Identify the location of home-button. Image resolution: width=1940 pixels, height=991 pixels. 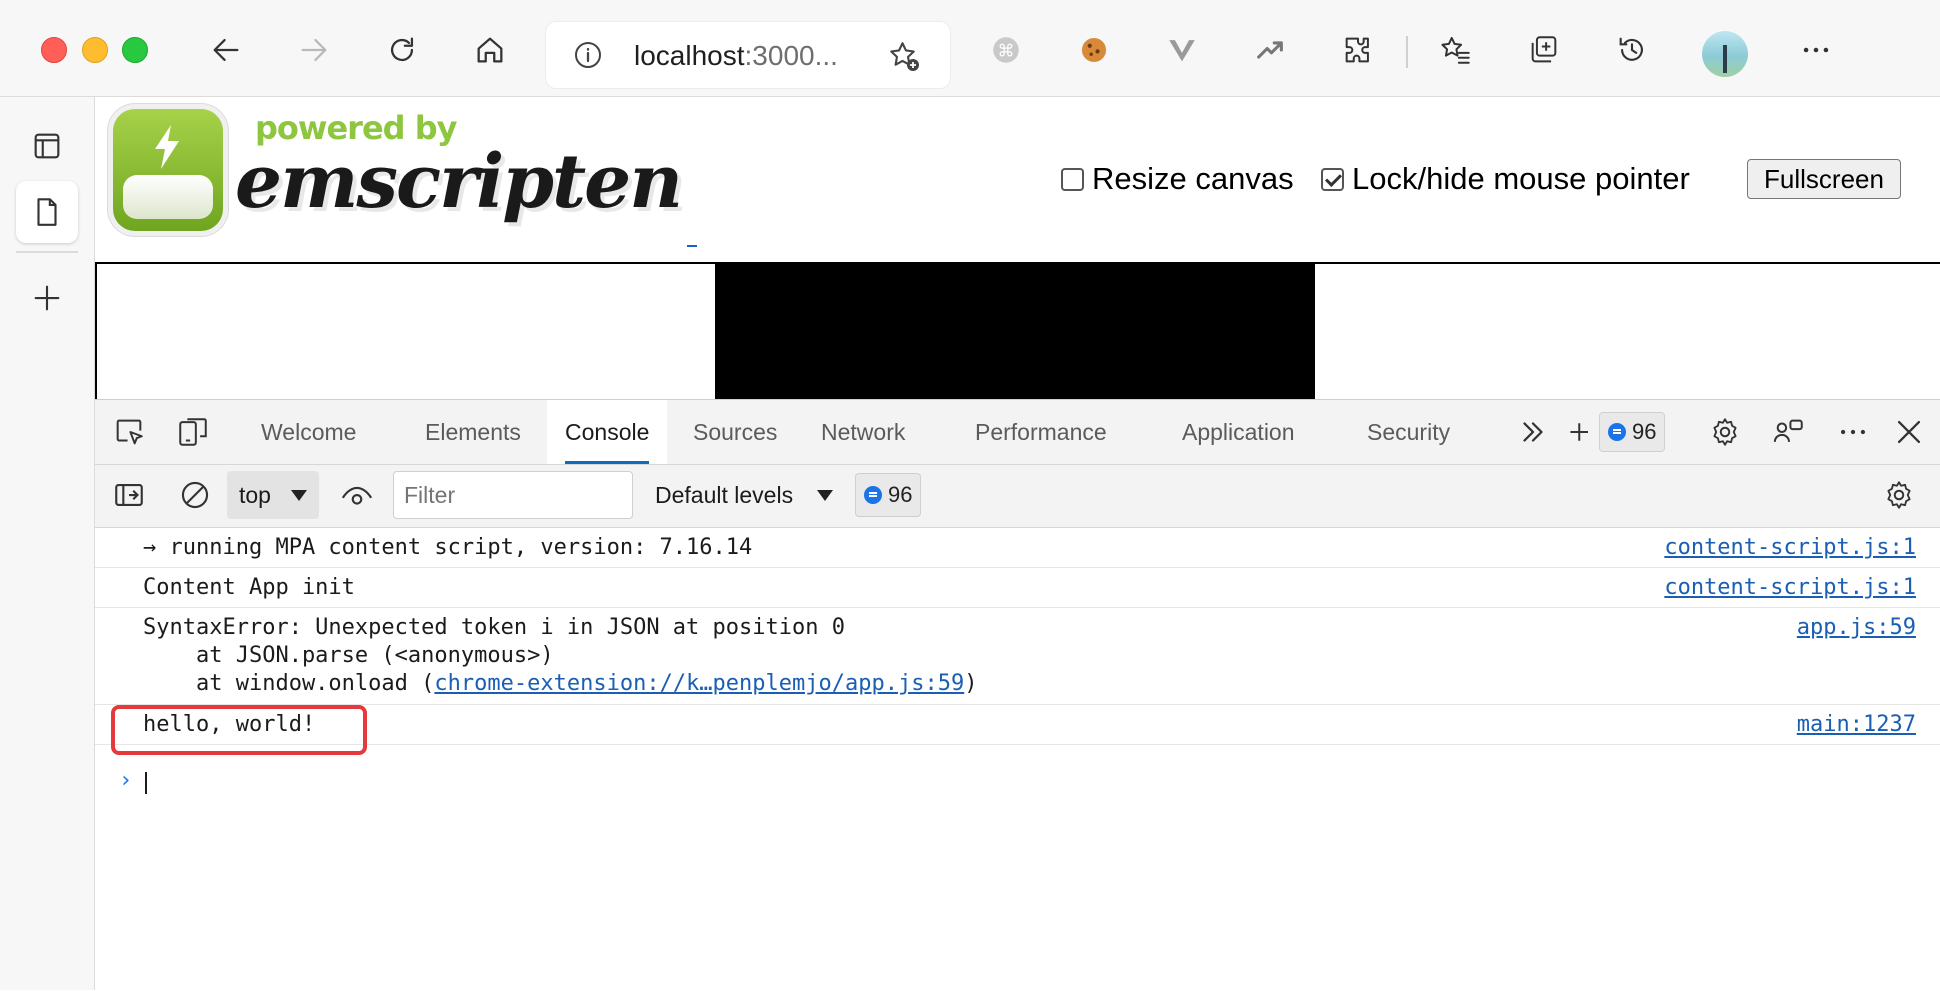
(490, 50).